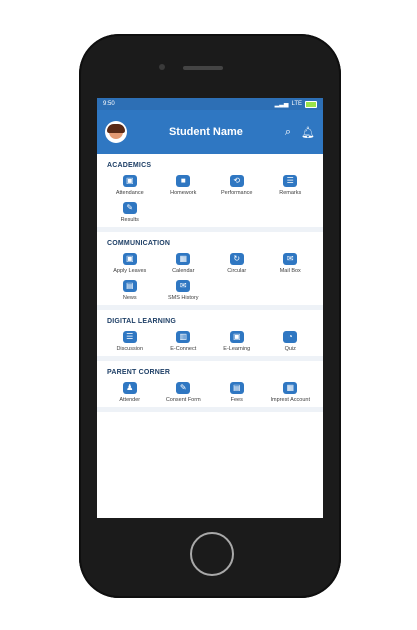 The width and height of the screenshot is (417, 630). What do you see at coordinates (281, 104) in the screenshot?
I see `signal-icon: ▂▃▅` at bounding box center [281, 104].